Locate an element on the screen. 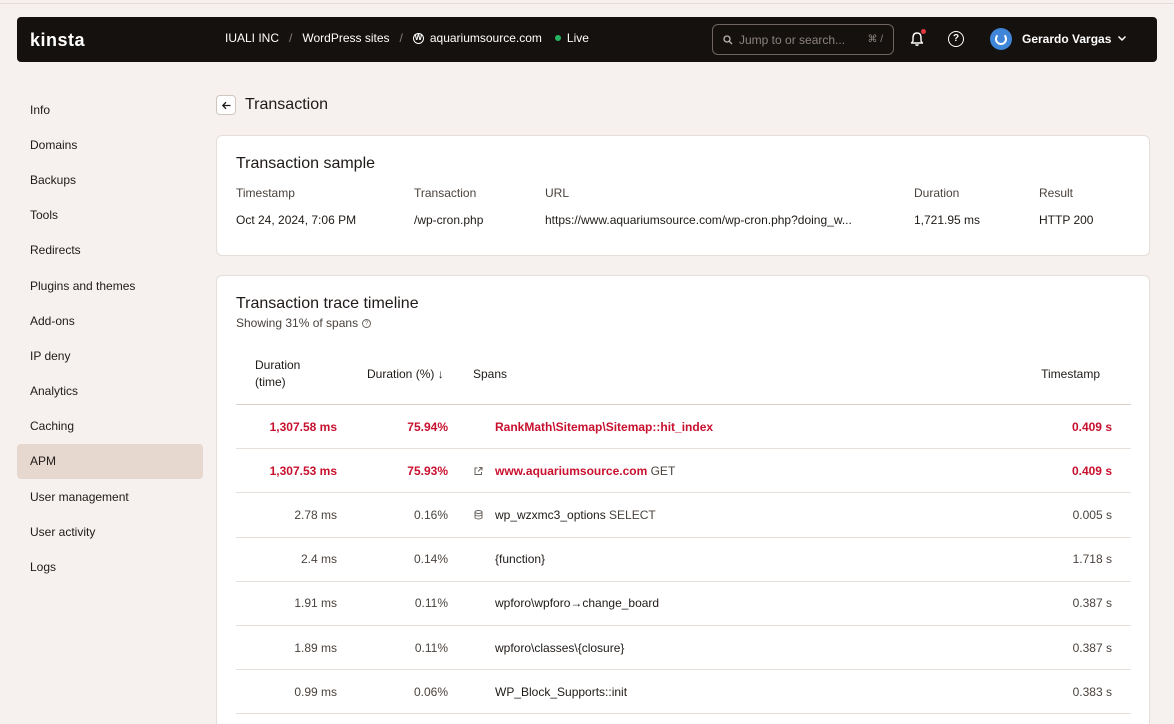  external-link-icon is located at coordinates (478, 470).